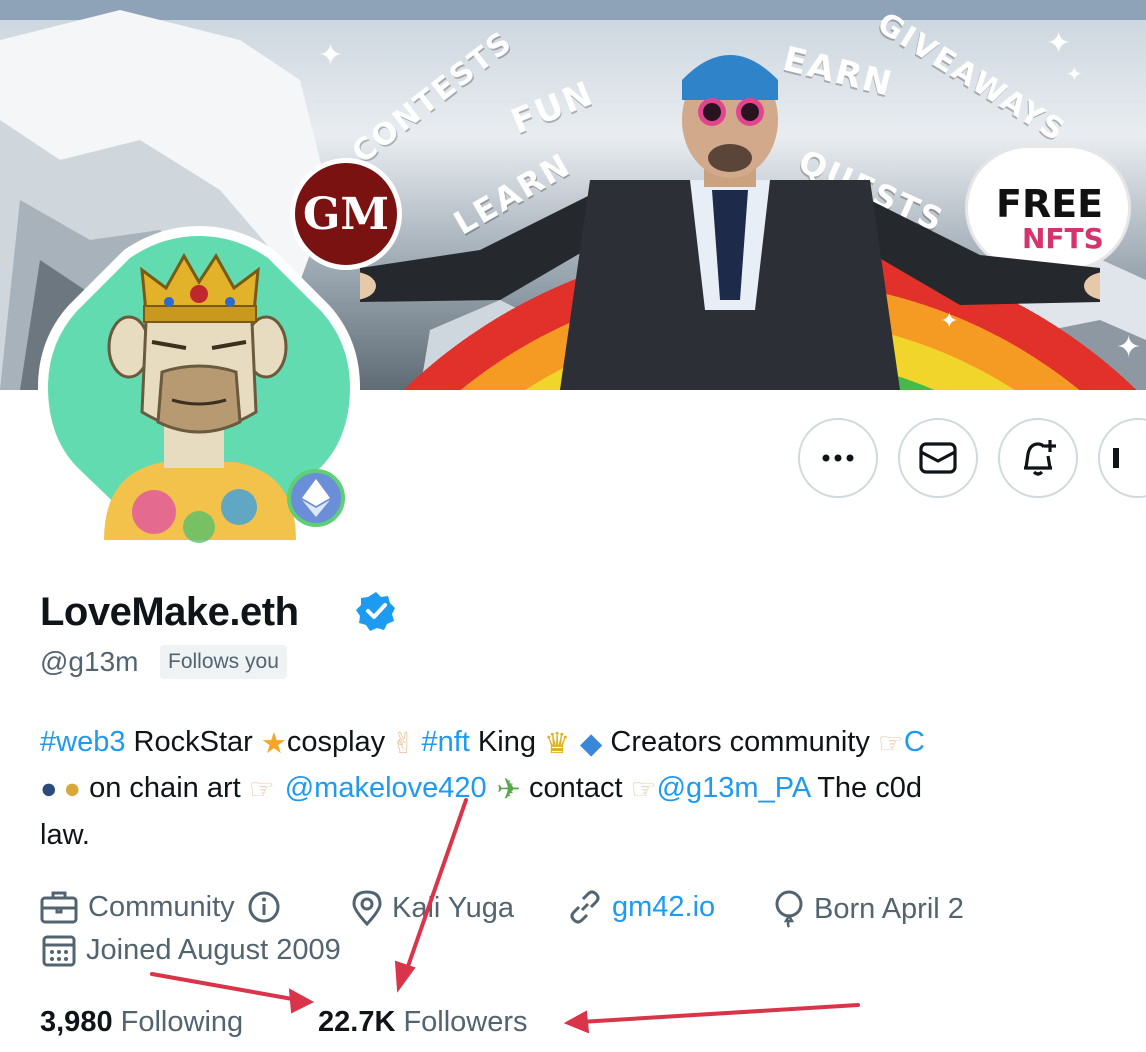 This screenshot has width=1146, height=1052. Describe the element at coordinates (445, 742) in the screenshot. I see `hashtag-nft-link: #nft` at that location.